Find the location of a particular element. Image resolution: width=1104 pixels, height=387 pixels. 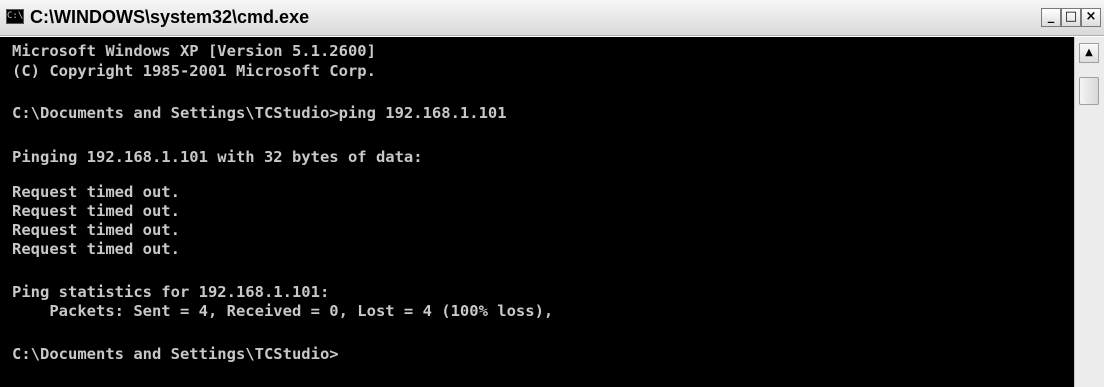

vertical-scrollbar: ▲ is located at coordinates (1089, 212).